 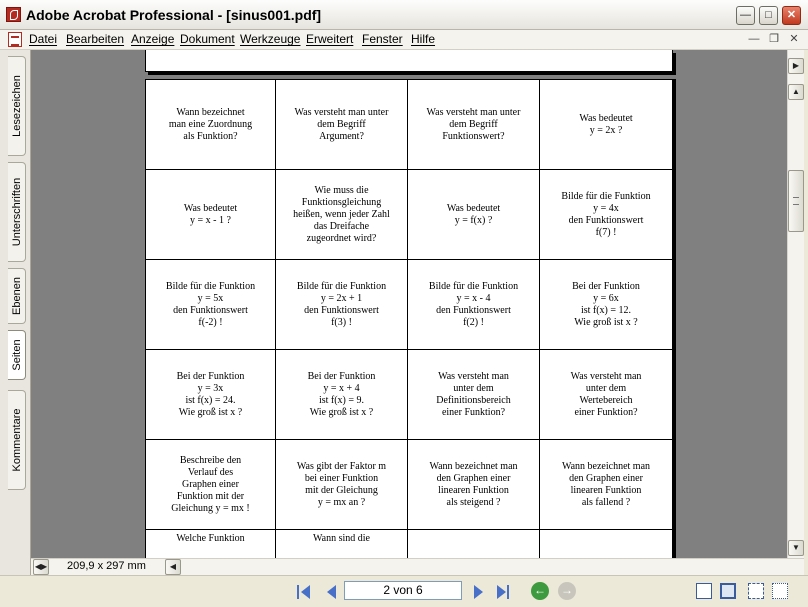 I want to click on continuous-view-icon, so click(x=728, y=591).